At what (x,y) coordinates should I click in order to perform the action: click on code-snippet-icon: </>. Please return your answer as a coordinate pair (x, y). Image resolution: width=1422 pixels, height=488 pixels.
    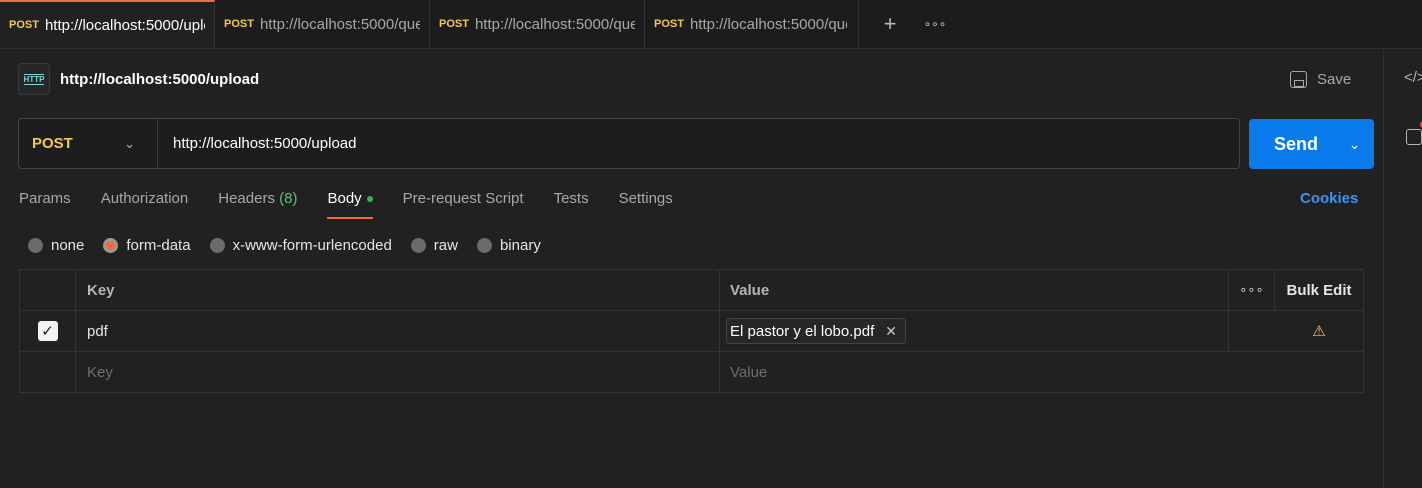
    Looking at the image, I should click on (1413, 77).